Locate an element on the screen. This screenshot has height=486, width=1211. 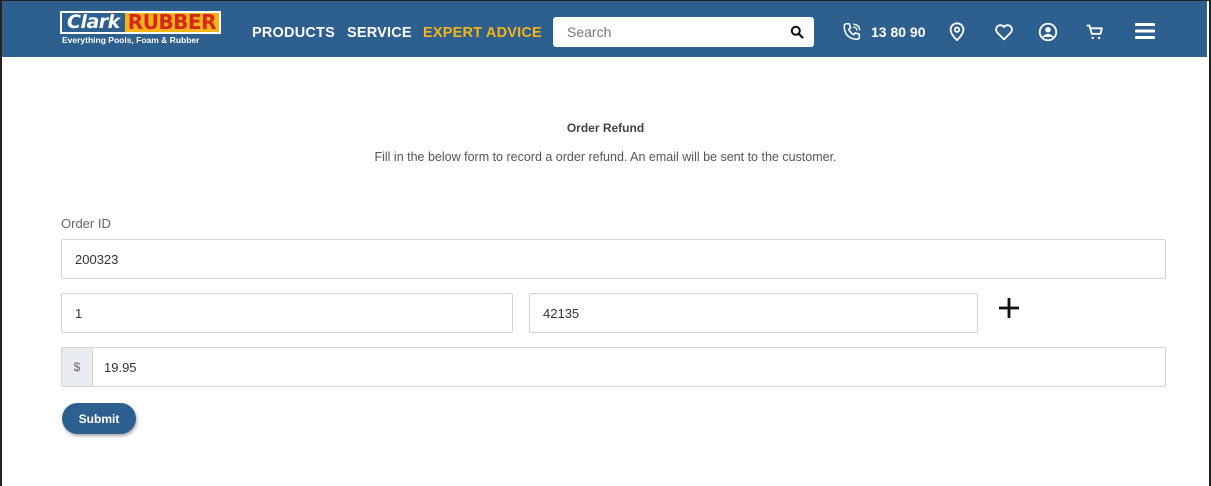
logo-box: Clark RUBBER is located at coordinates (140, 22).